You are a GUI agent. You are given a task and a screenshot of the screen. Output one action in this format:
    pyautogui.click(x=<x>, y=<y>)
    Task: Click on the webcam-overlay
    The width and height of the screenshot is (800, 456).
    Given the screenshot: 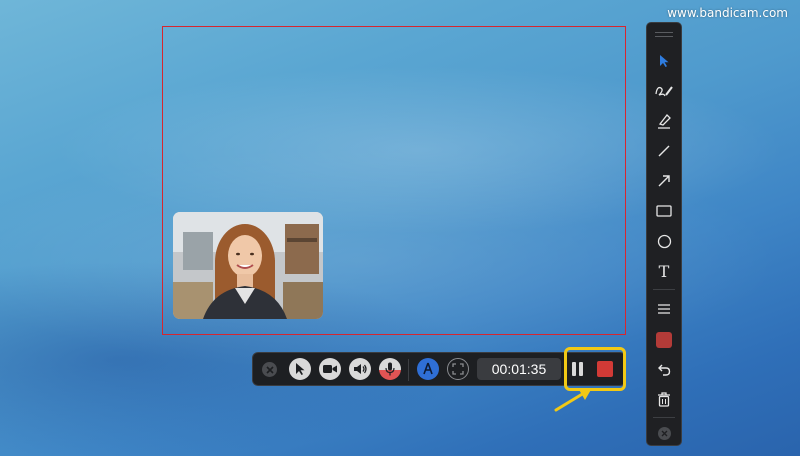 What is the action you would take?
    pyautogui.click(x=248, y=265)
    